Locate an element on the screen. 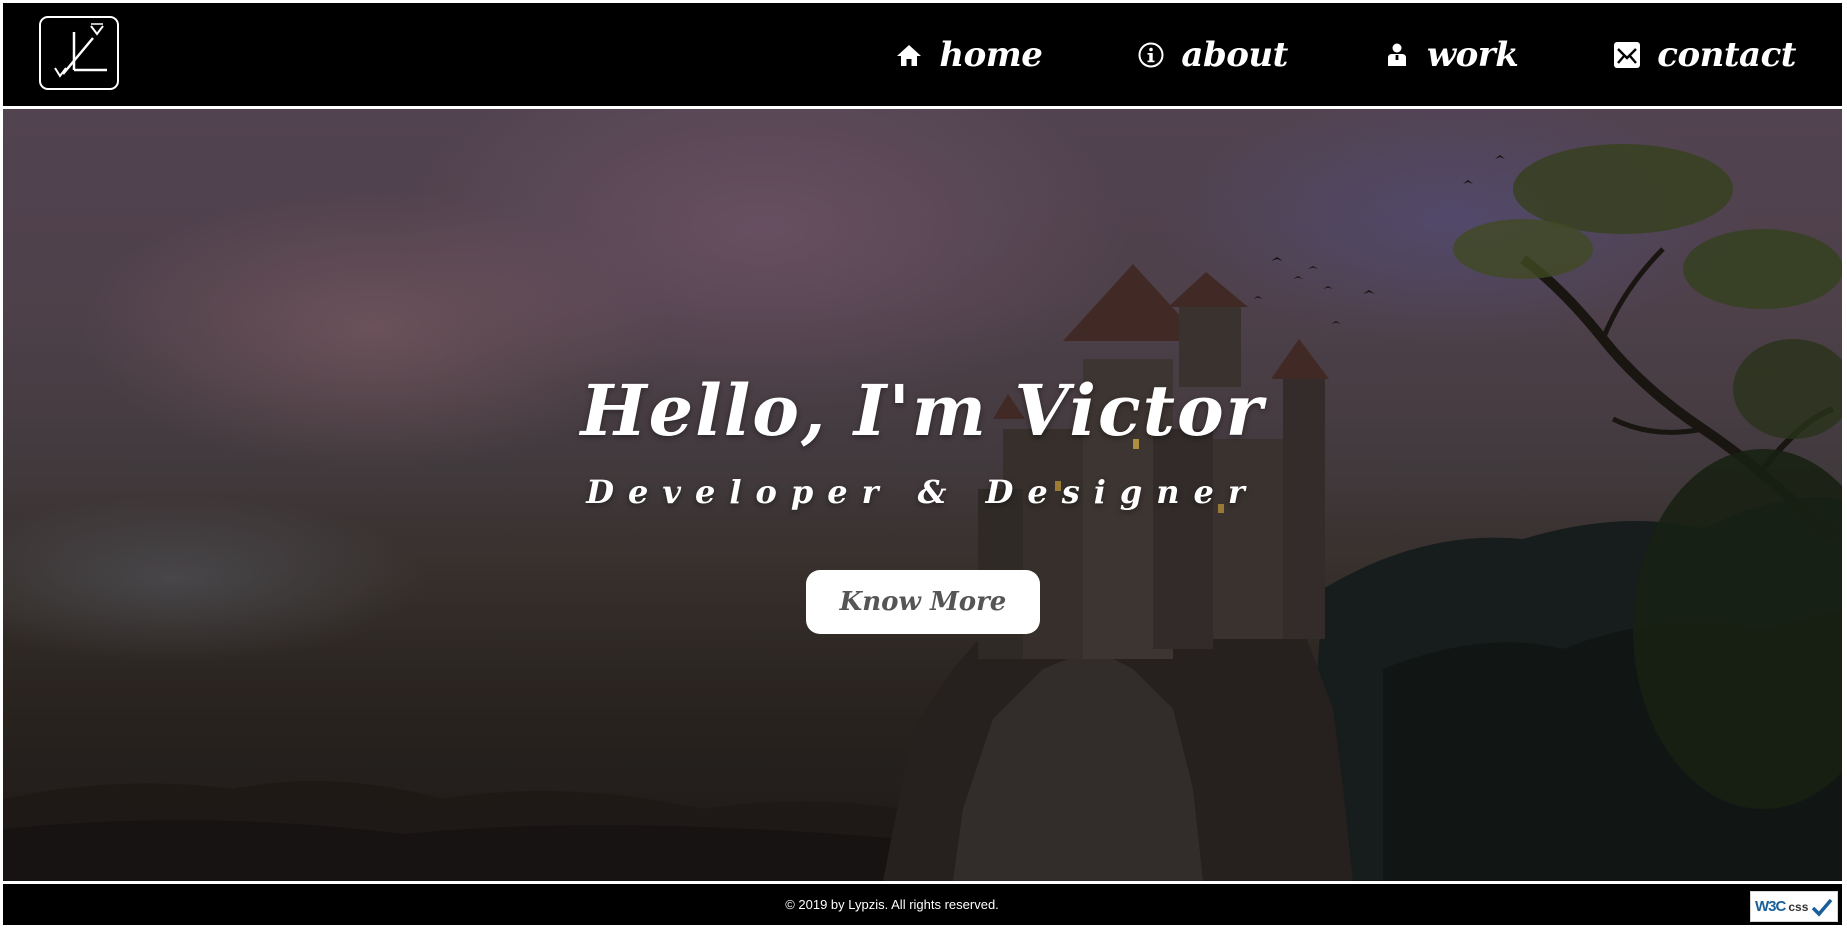  nav-item-work: work is located at coordinates (1451, 54).